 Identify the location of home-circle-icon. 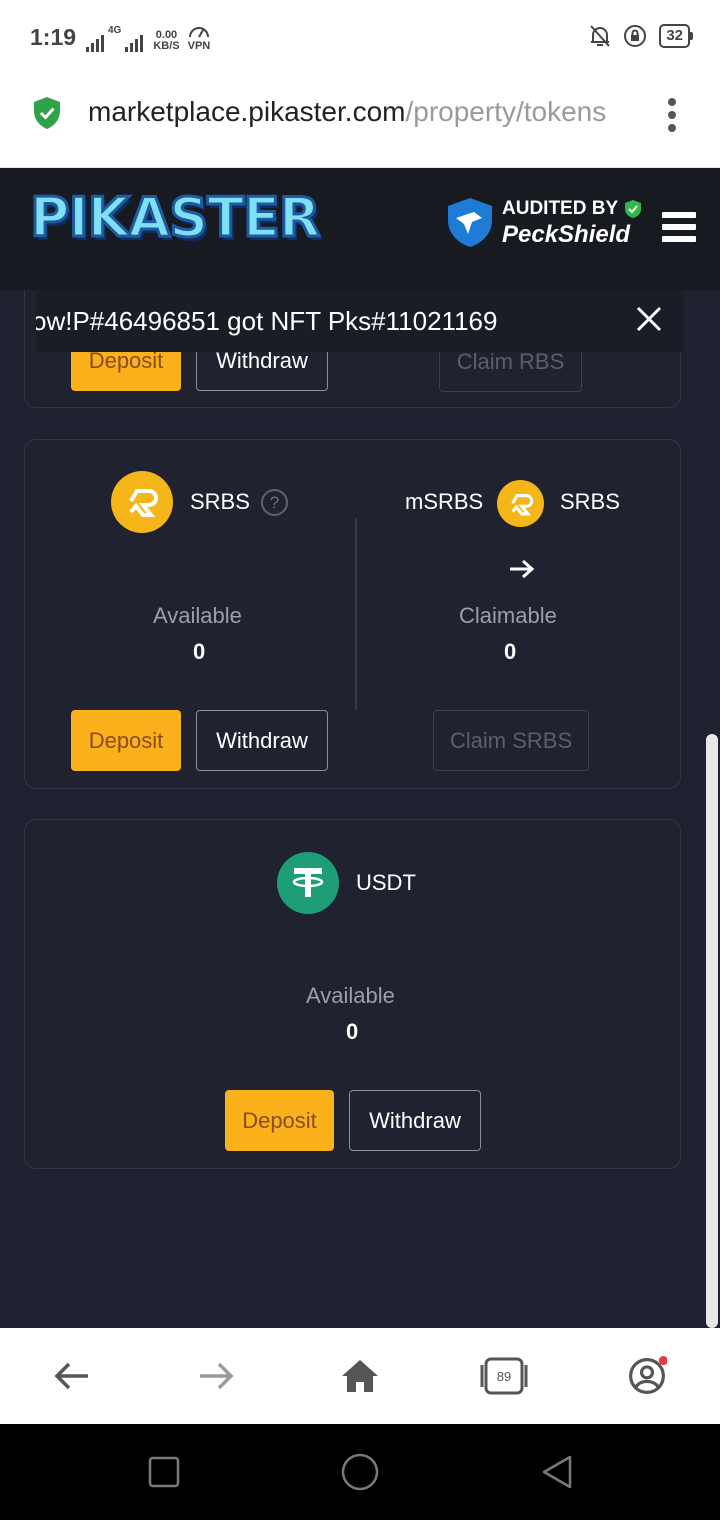
(360, 1472).